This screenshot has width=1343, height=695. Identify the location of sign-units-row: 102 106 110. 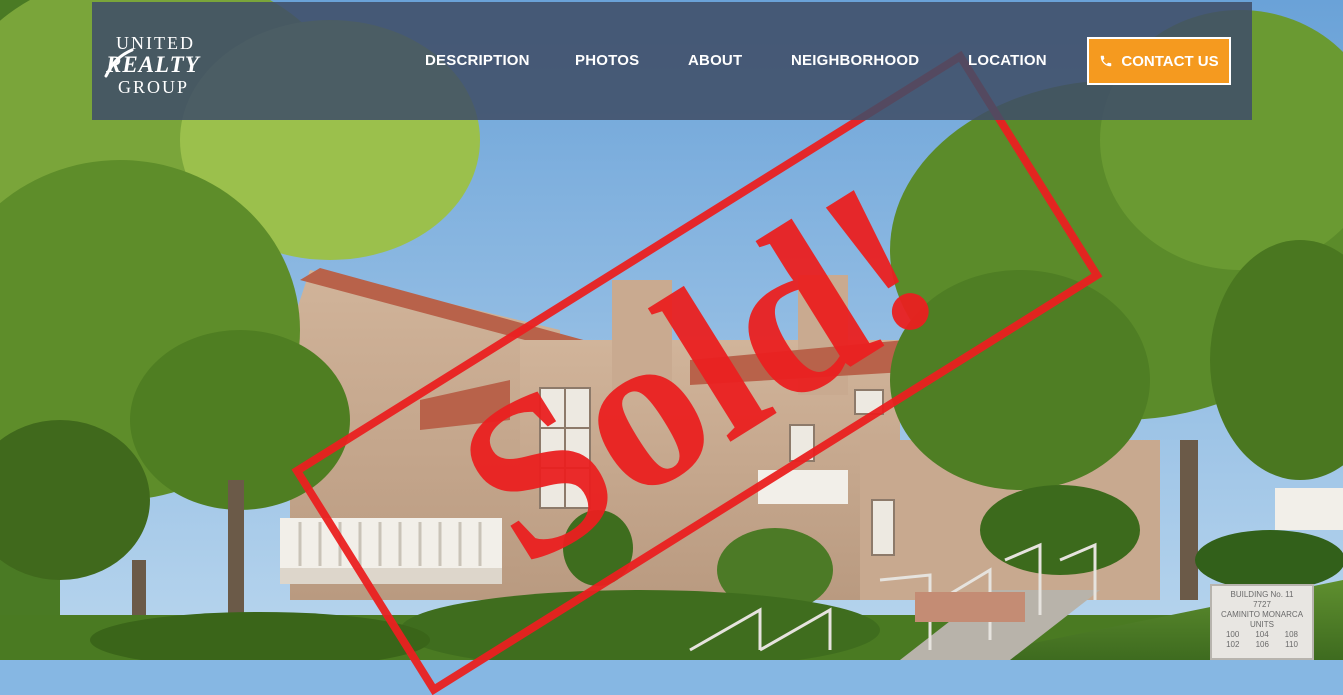
(1262, 645).